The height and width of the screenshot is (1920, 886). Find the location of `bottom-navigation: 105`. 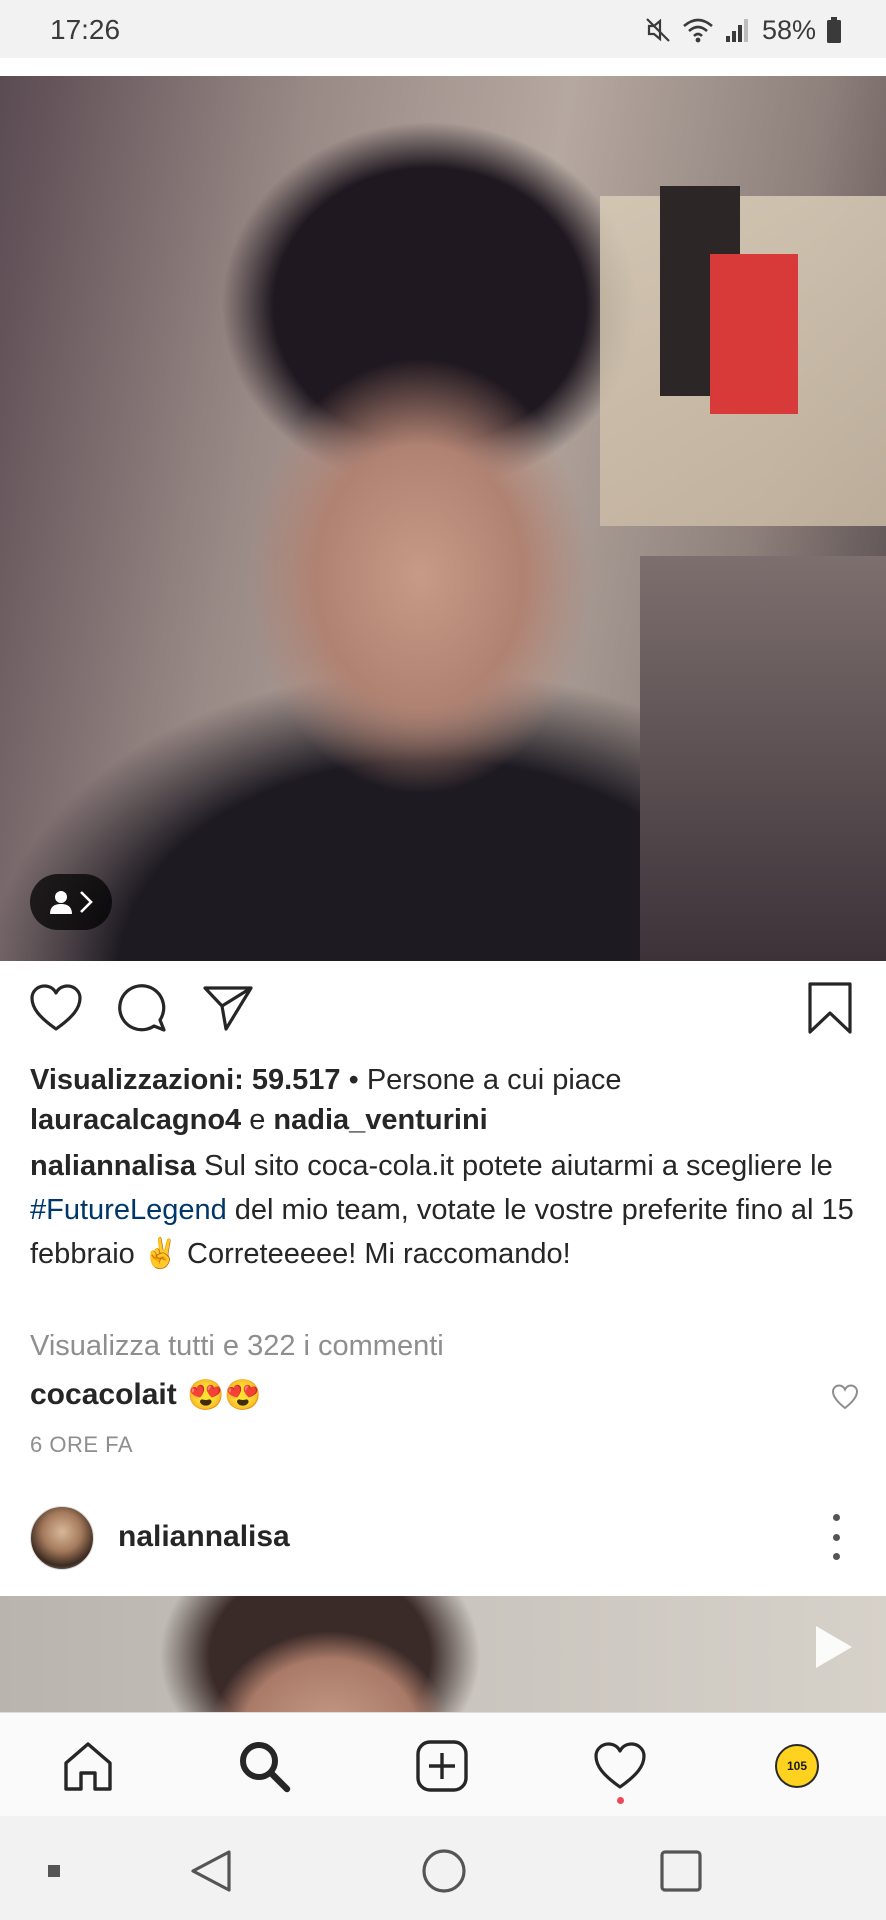

bottom-navigation: 105 is located at coordinates (443, 1764).